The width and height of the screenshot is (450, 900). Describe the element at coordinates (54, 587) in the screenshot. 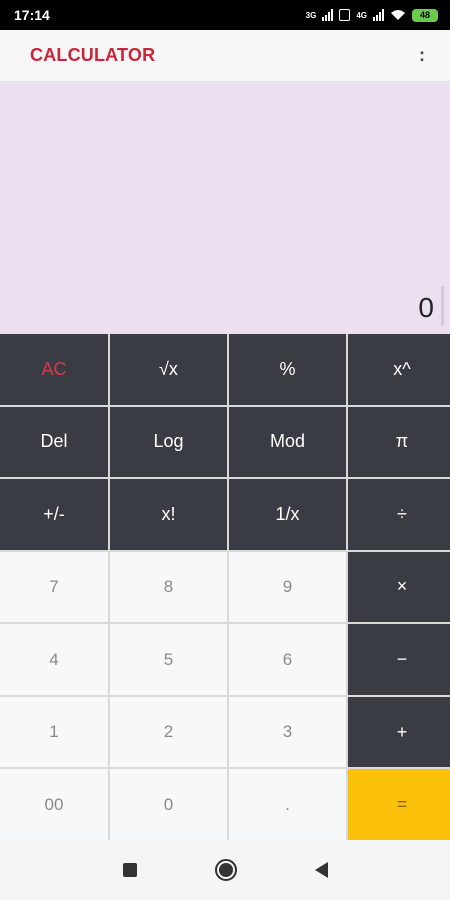

I see `digit-7-button: 7` at that location.